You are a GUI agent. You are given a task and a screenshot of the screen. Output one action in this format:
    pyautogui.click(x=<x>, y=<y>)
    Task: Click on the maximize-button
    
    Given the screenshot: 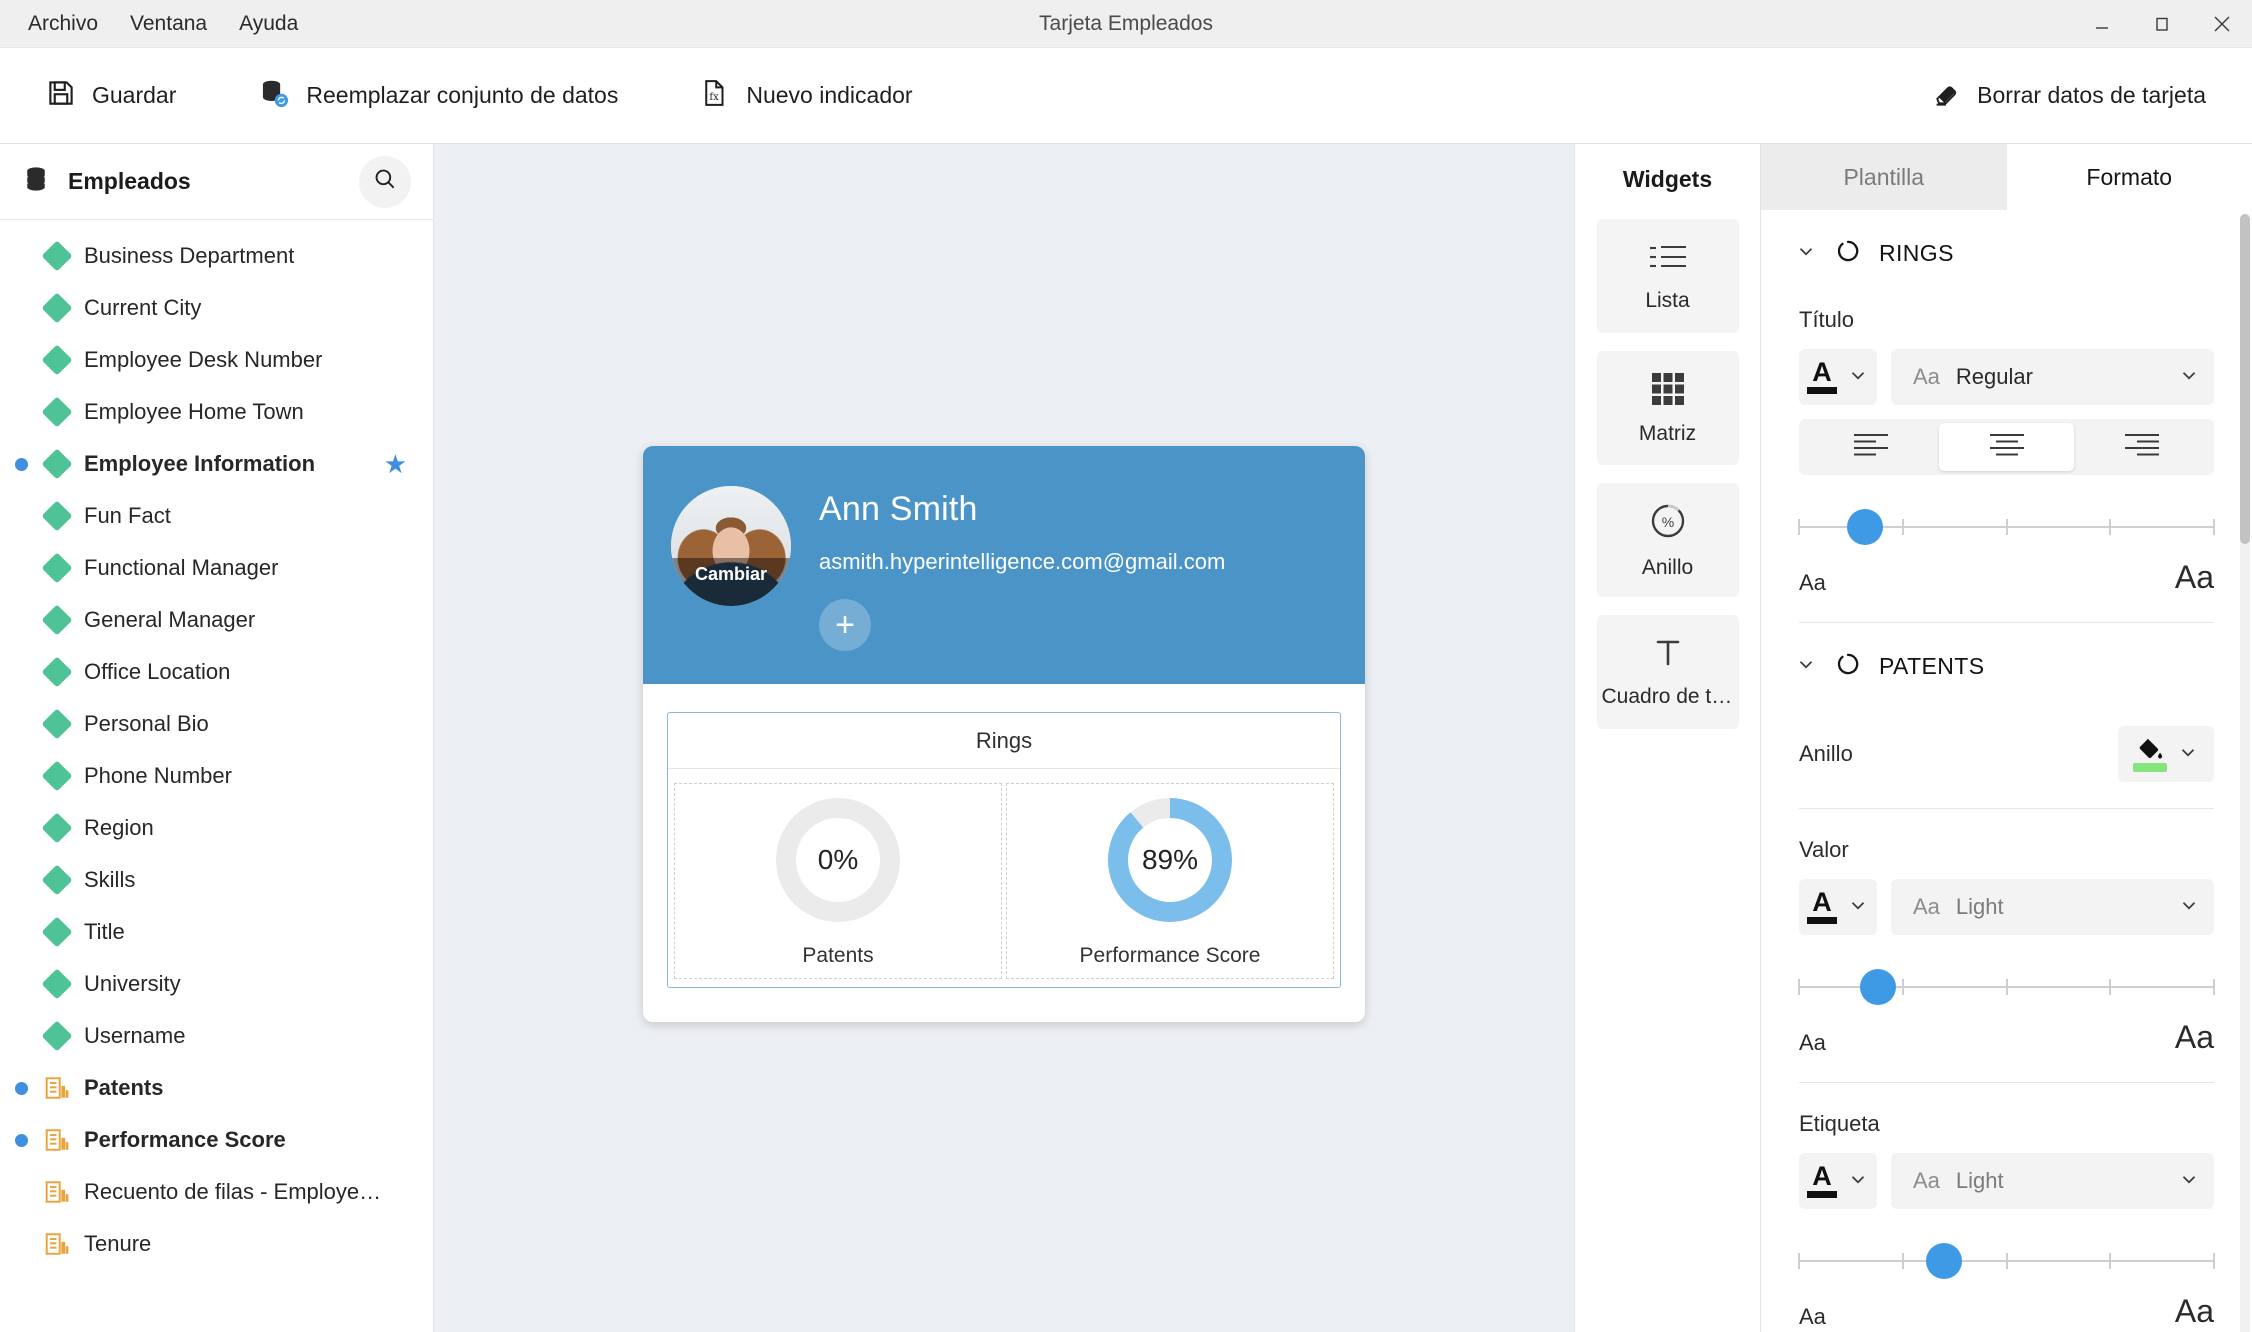 What is the action you would take?
    pyautogui.click(x=2162, y=24)
    